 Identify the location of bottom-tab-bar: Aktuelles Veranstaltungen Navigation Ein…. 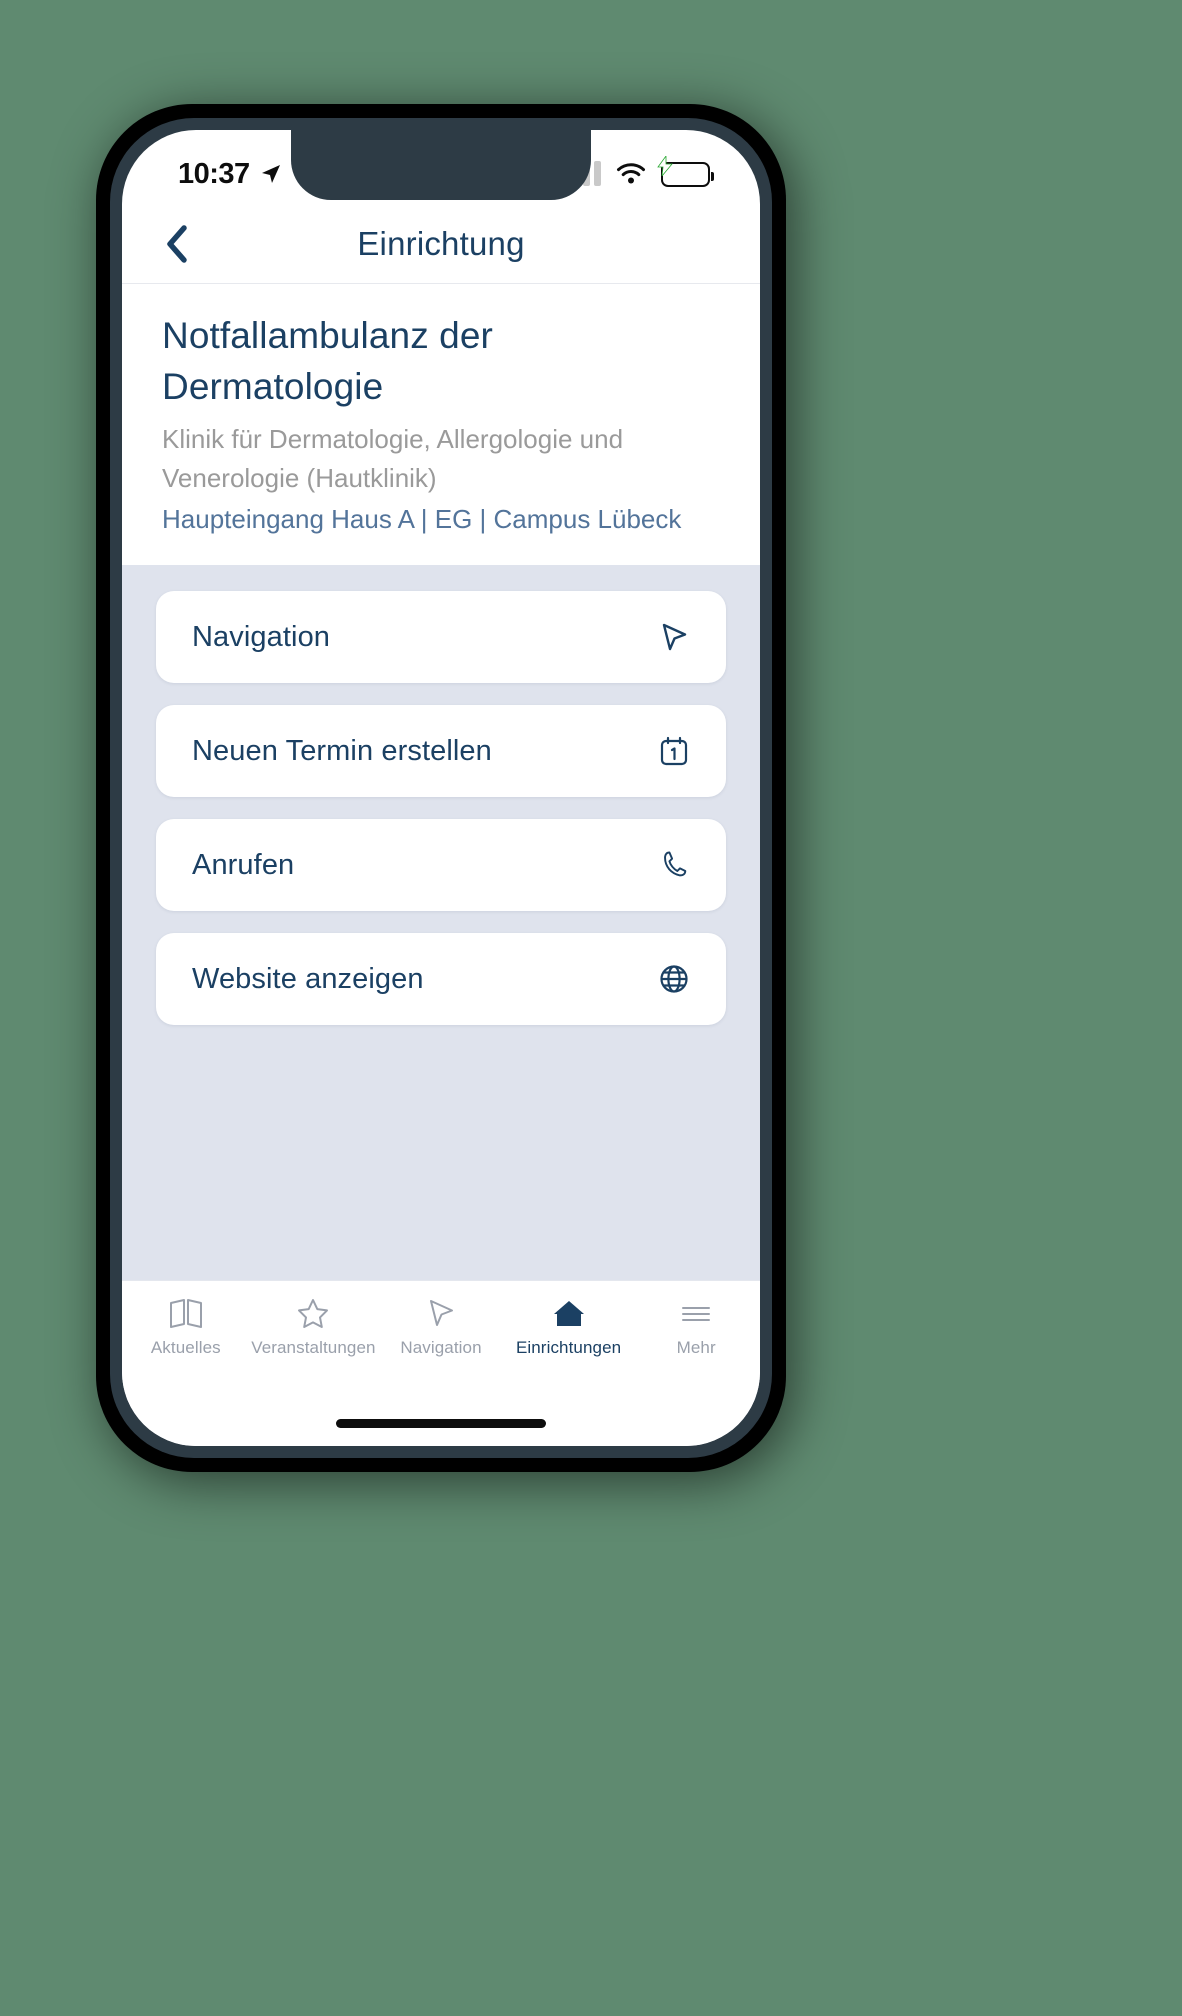
(441, 1340).